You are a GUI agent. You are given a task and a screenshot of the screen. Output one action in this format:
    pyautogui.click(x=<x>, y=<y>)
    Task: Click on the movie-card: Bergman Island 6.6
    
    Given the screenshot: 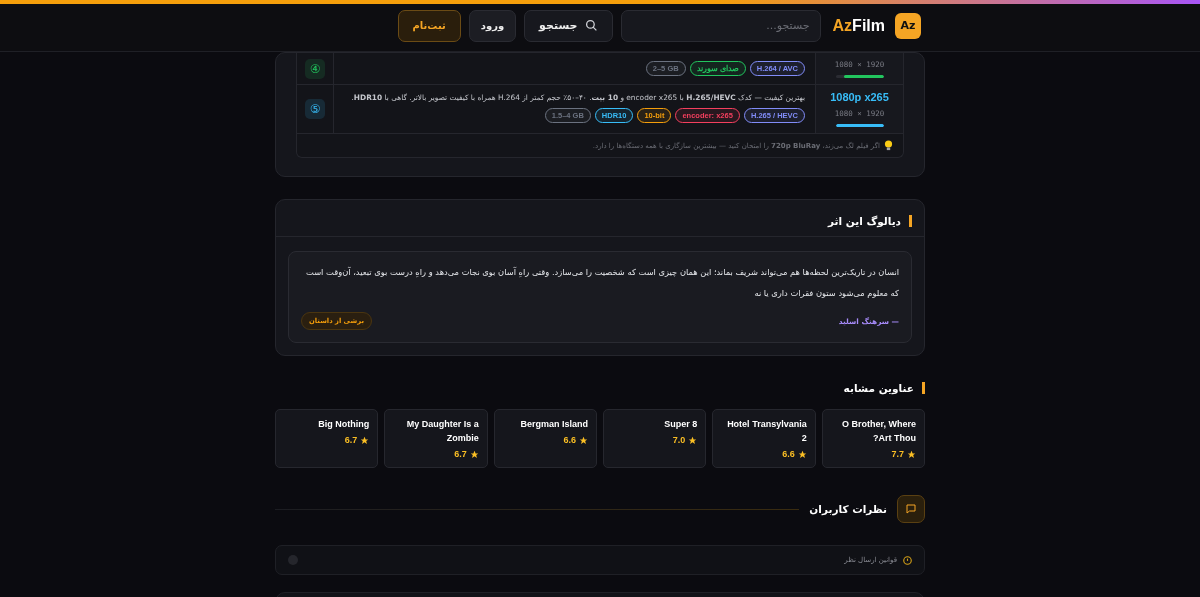 What is the action you would take?
    pyautogui.click(x=545, y=438)
    